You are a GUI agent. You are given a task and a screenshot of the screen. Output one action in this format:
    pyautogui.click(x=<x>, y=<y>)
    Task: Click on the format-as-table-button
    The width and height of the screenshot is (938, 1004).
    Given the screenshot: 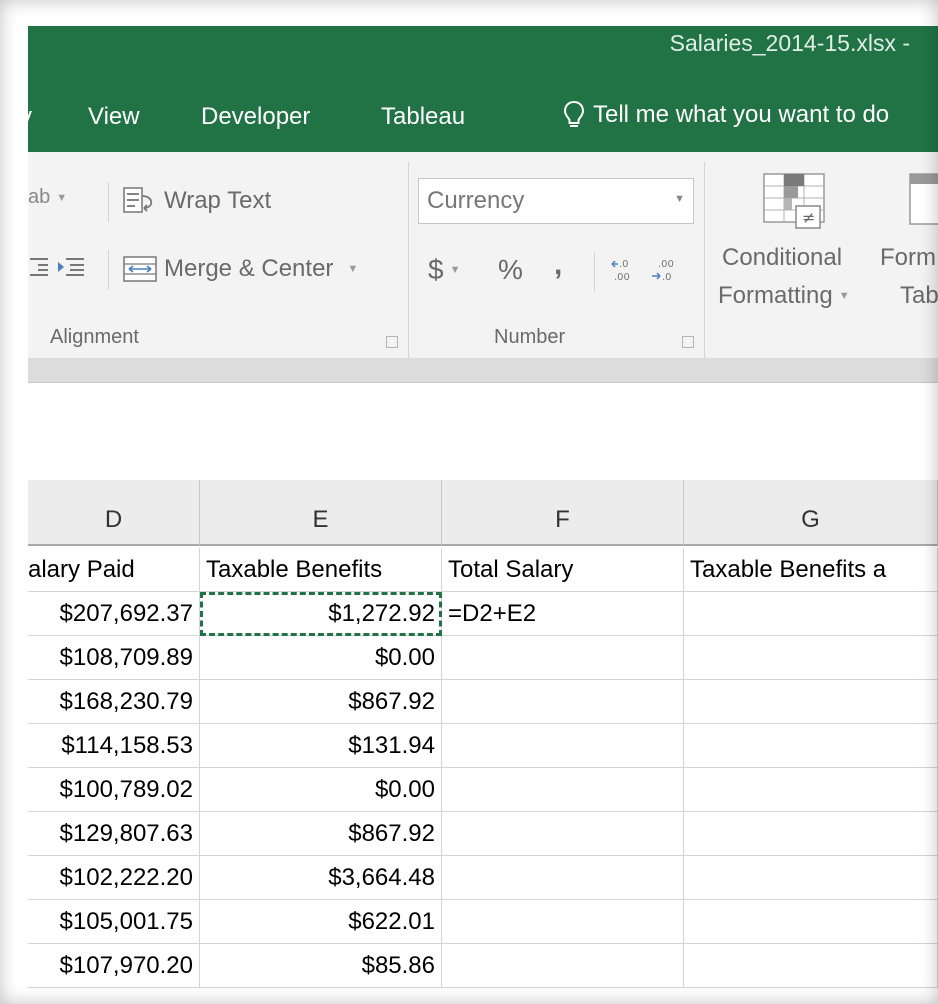 What is the action you would take?
    pyautogui.click(x=923, y=204)
    